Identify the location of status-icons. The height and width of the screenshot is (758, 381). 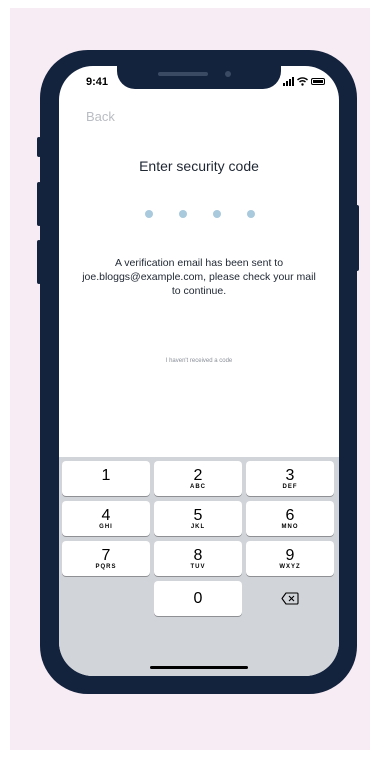
(304, 81).